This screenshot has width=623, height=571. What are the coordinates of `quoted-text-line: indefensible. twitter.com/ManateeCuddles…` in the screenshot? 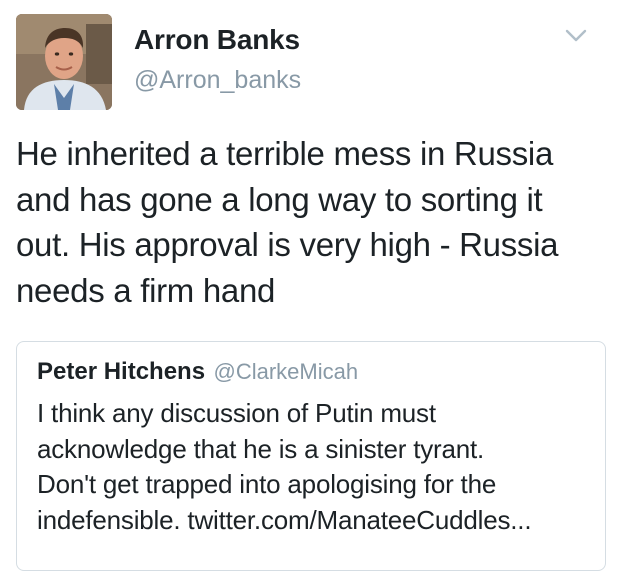 It's located at (284, 519).